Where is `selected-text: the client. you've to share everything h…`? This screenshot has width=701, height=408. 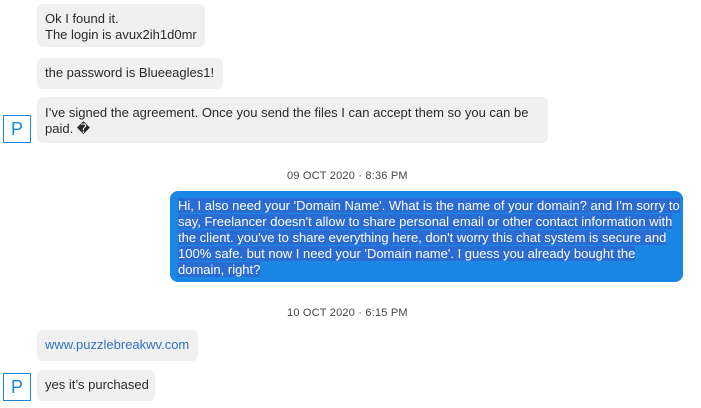 selected-text: the client. you've to share everything h… is located at coordinates (422, 237).